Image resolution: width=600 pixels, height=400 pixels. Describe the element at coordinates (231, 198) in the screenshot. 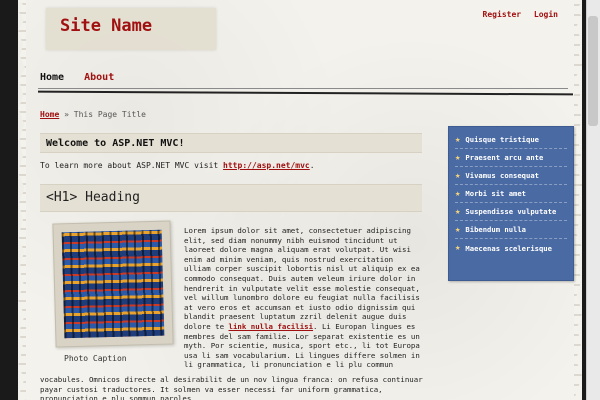

I see `heading-banner: <H1> Heading` at that location.